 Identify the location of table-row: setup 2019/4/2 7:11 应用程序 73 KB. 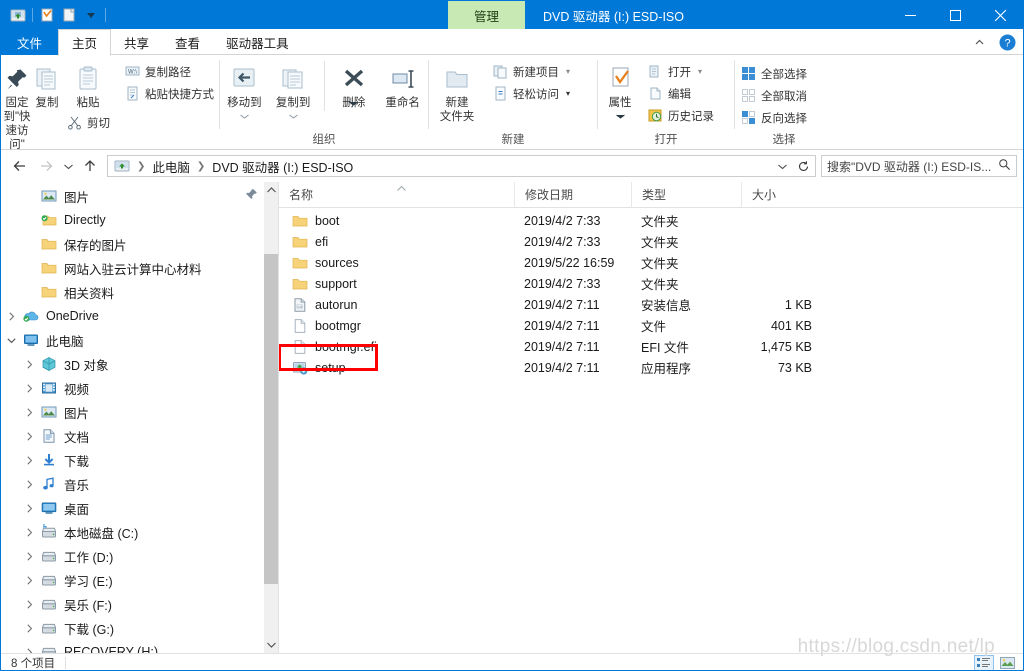
(651, 367).